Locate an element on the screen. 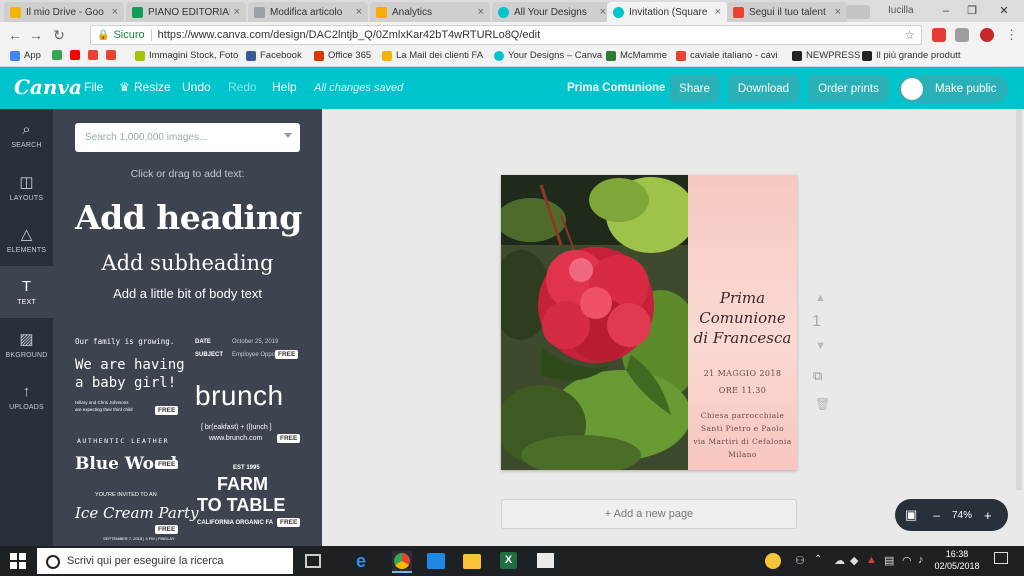  rail-item-text: T TEXT is located at coordinates (26, 292).